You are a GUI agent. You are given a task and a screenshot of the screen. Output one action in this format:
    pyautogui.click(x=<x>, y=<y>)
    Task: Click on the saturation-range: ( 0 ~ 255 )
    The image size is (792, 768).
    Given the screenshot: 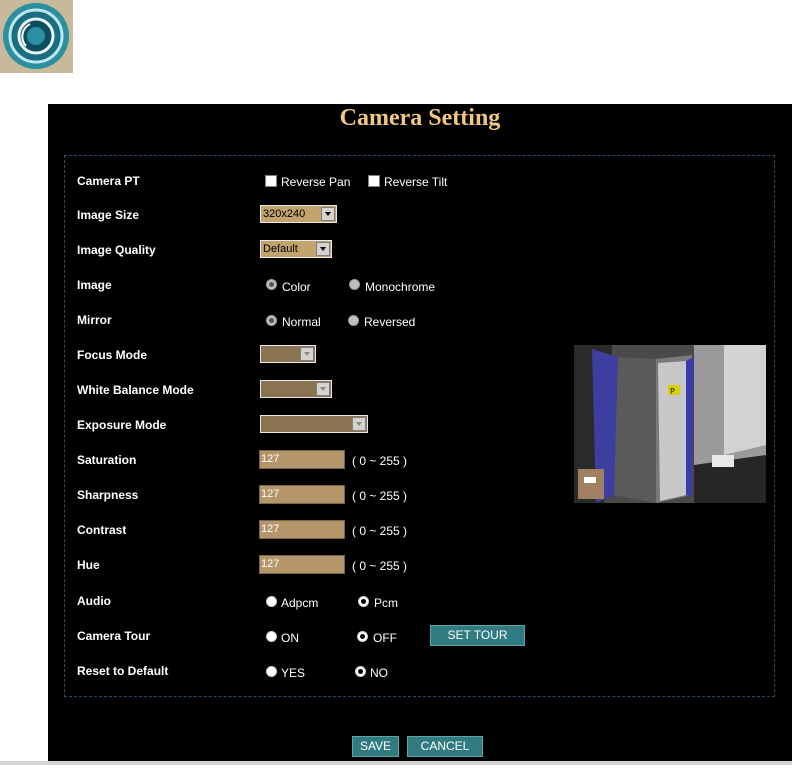 What is the action you would take?
    pyautogui.click(x=380, y=461)
    